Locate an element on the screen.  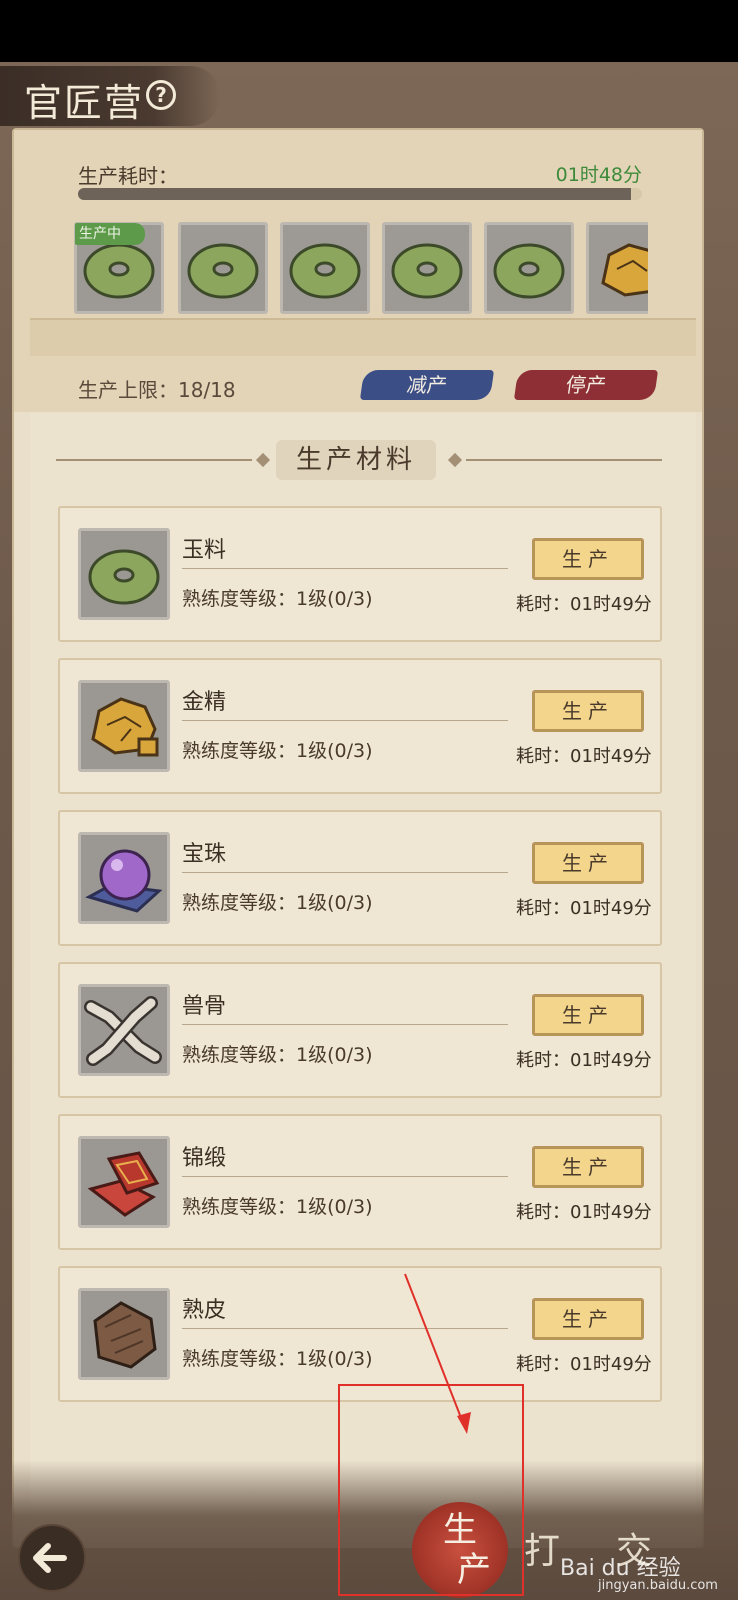
shelf-decoration is located at coordinates (363, 337).